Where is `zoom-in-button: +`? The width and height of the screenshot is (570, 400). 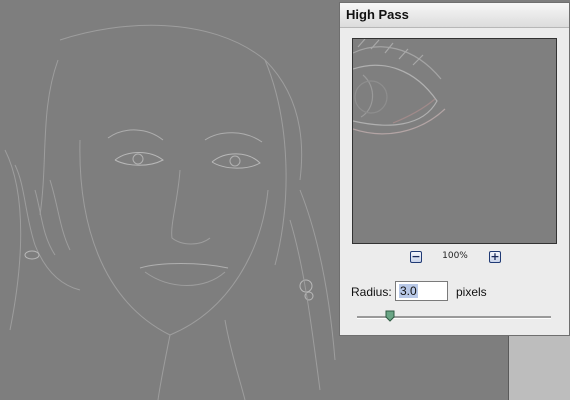 zoom-in-button: + is located at coordinates (495, 257).